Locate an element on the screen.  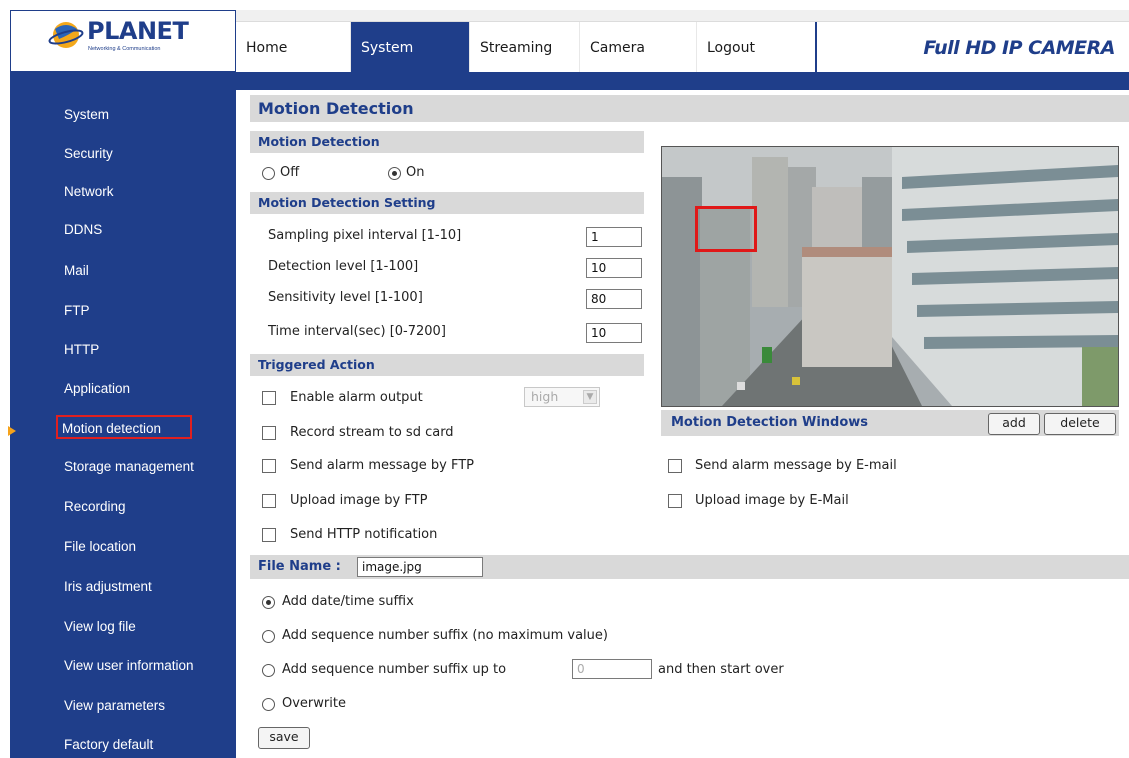
sidebar-item-motion-detection: Motion detection is located at coordinates (124, 427).